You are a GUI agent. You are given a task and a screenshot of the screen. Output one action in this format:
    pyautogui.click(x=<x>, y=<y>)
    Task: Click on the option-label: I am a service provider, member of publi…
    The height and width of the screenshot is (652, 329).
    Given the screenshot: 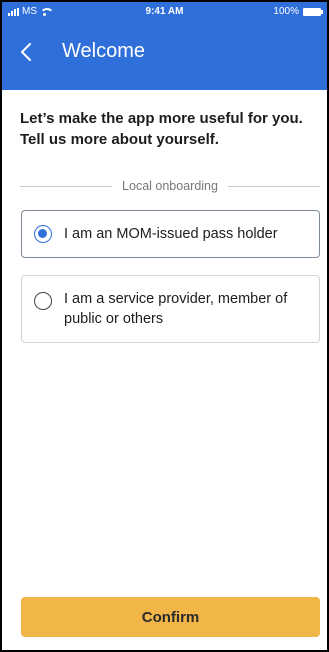 What is the action you would take?
    pyautogui.click(x=176, y=309)
    